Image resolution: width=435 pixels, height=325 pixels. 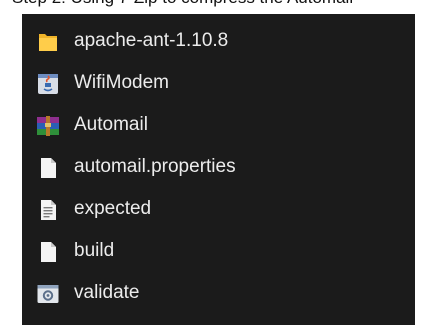 I want to click on java-file-icon, so click(x=48, y=84).